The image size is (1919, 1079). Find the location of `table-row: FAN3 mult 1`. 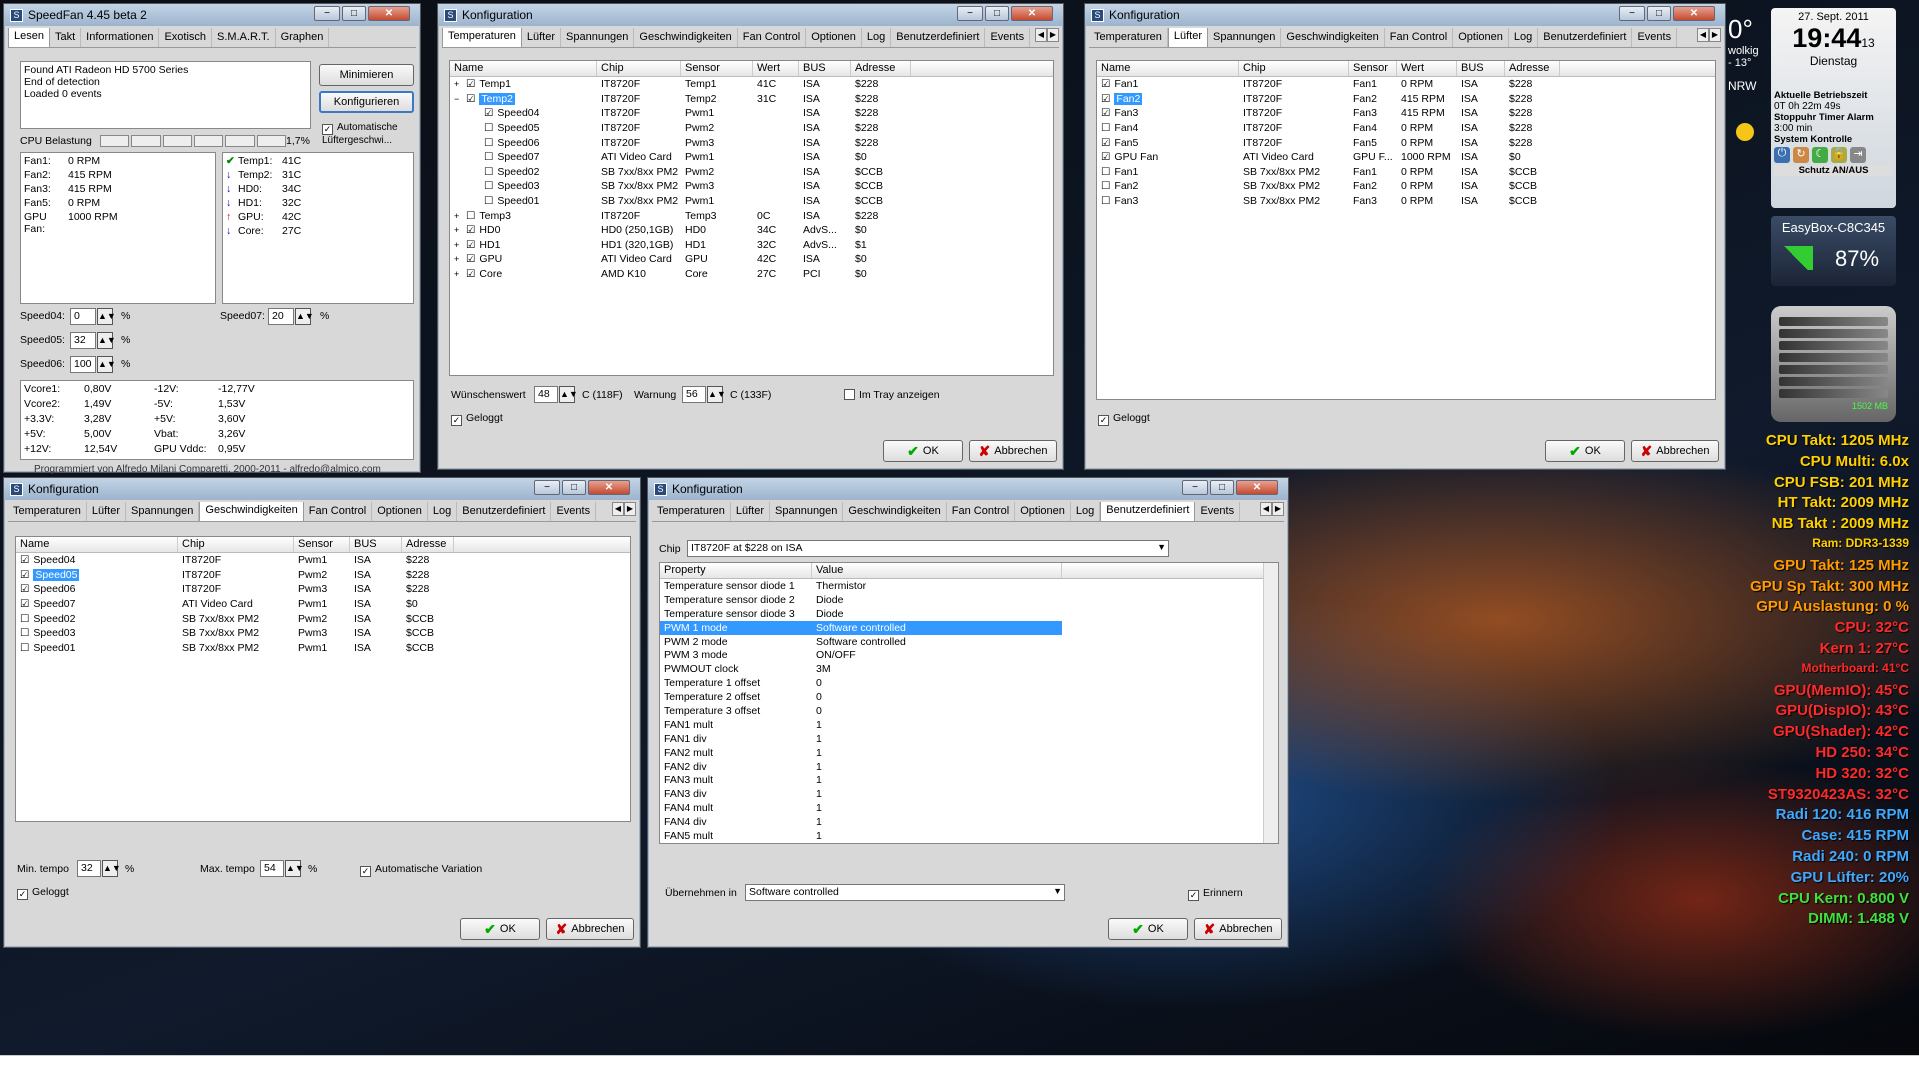

table-row: FAN3 mult 1 is located at coordinates (969, 780).